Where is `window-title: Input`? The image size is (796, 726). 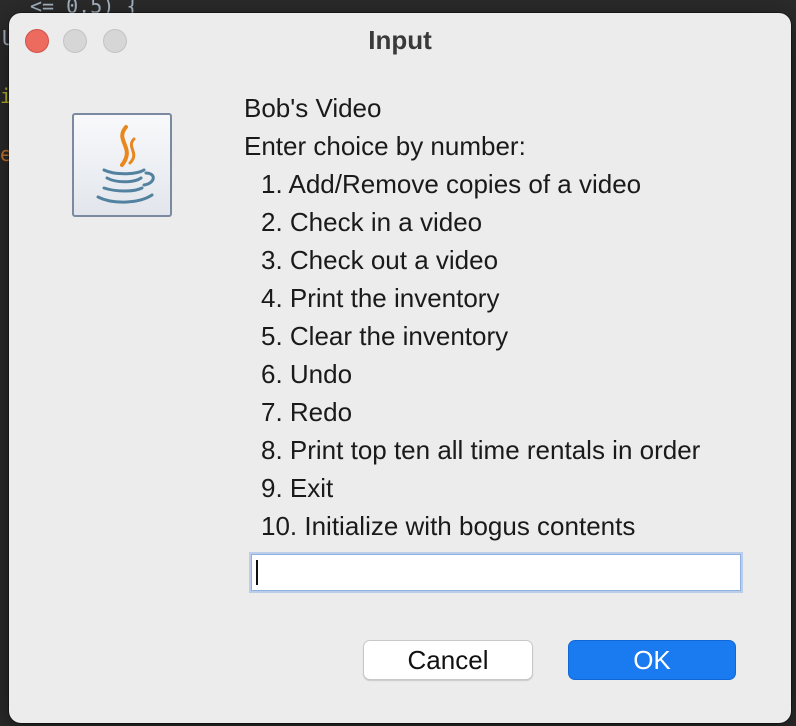
window-title: Input is located at coordinates (400, 40).